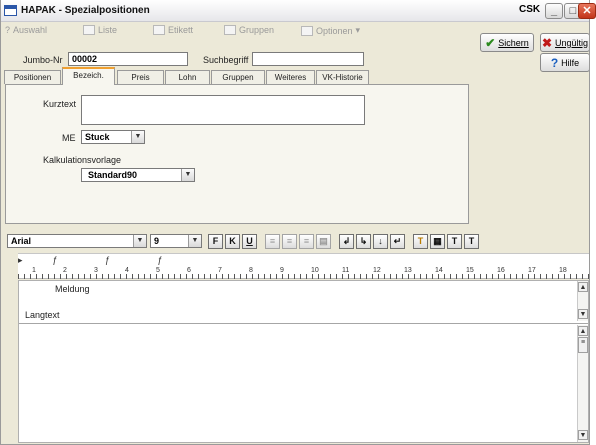  I want to click on ruler-number: 18, so click(563, 270).